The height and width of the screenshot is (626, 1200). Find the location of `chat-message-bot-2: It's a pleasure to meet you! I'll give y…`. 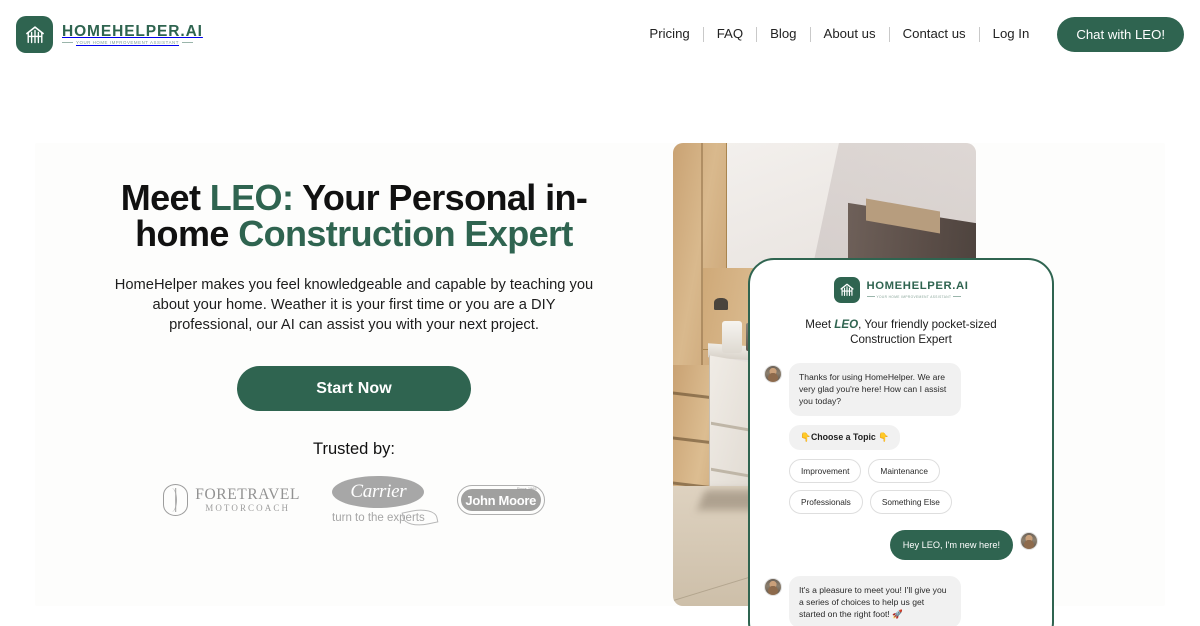

chat-message-bot-2: It's a pleasure to meet you! I'll give y… is located at coordinates (901, 600).